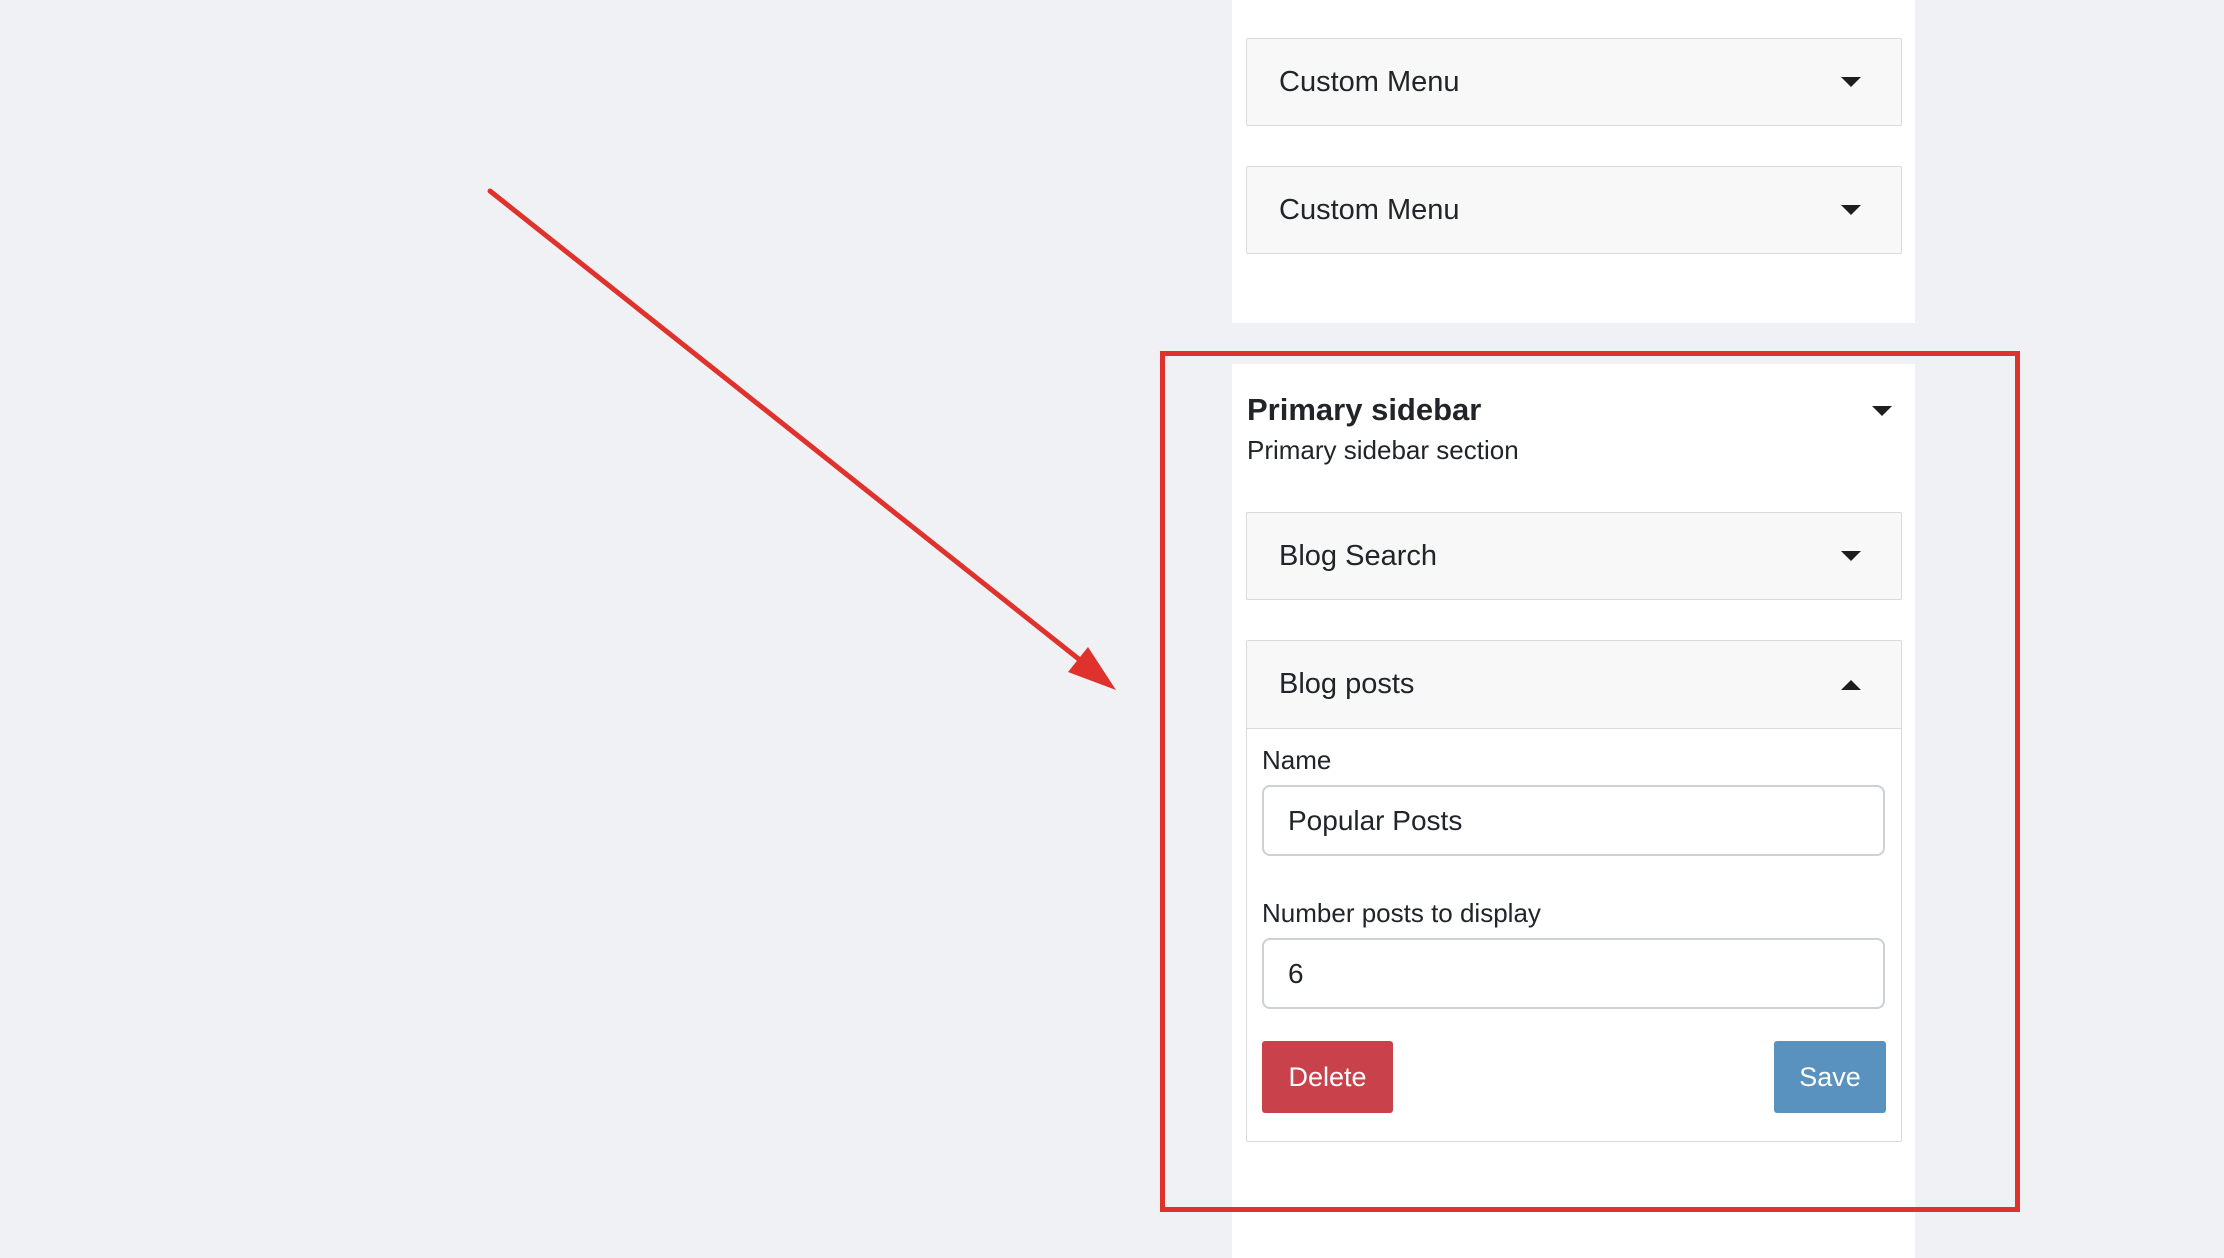 This screenshot has width=2224, height=1258. What do you see at coordinates (1574, 210) in the screenshot?
I see `widget-custom-menu-2: Custom Menu` at bounding box center [1574, 210].